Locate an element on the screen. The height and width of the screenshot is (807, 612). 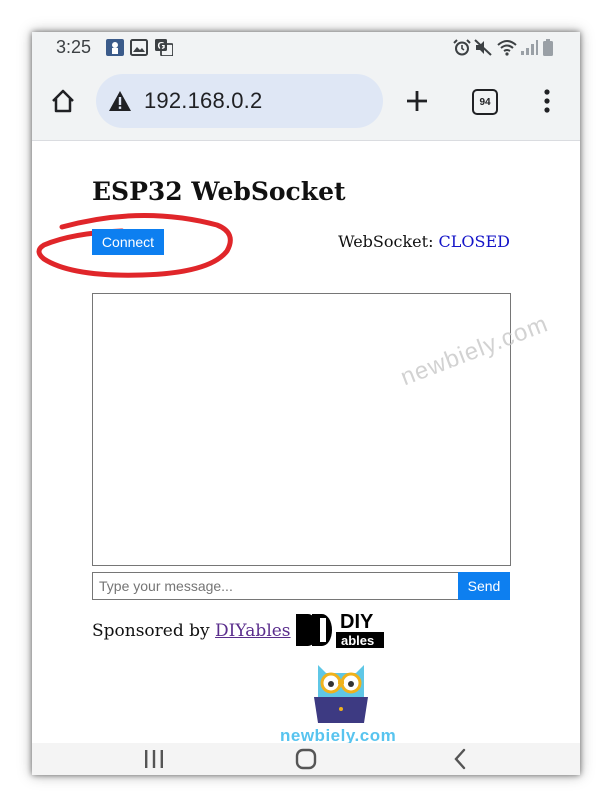
svg-text: DIY is located at coordinates (357, 622).